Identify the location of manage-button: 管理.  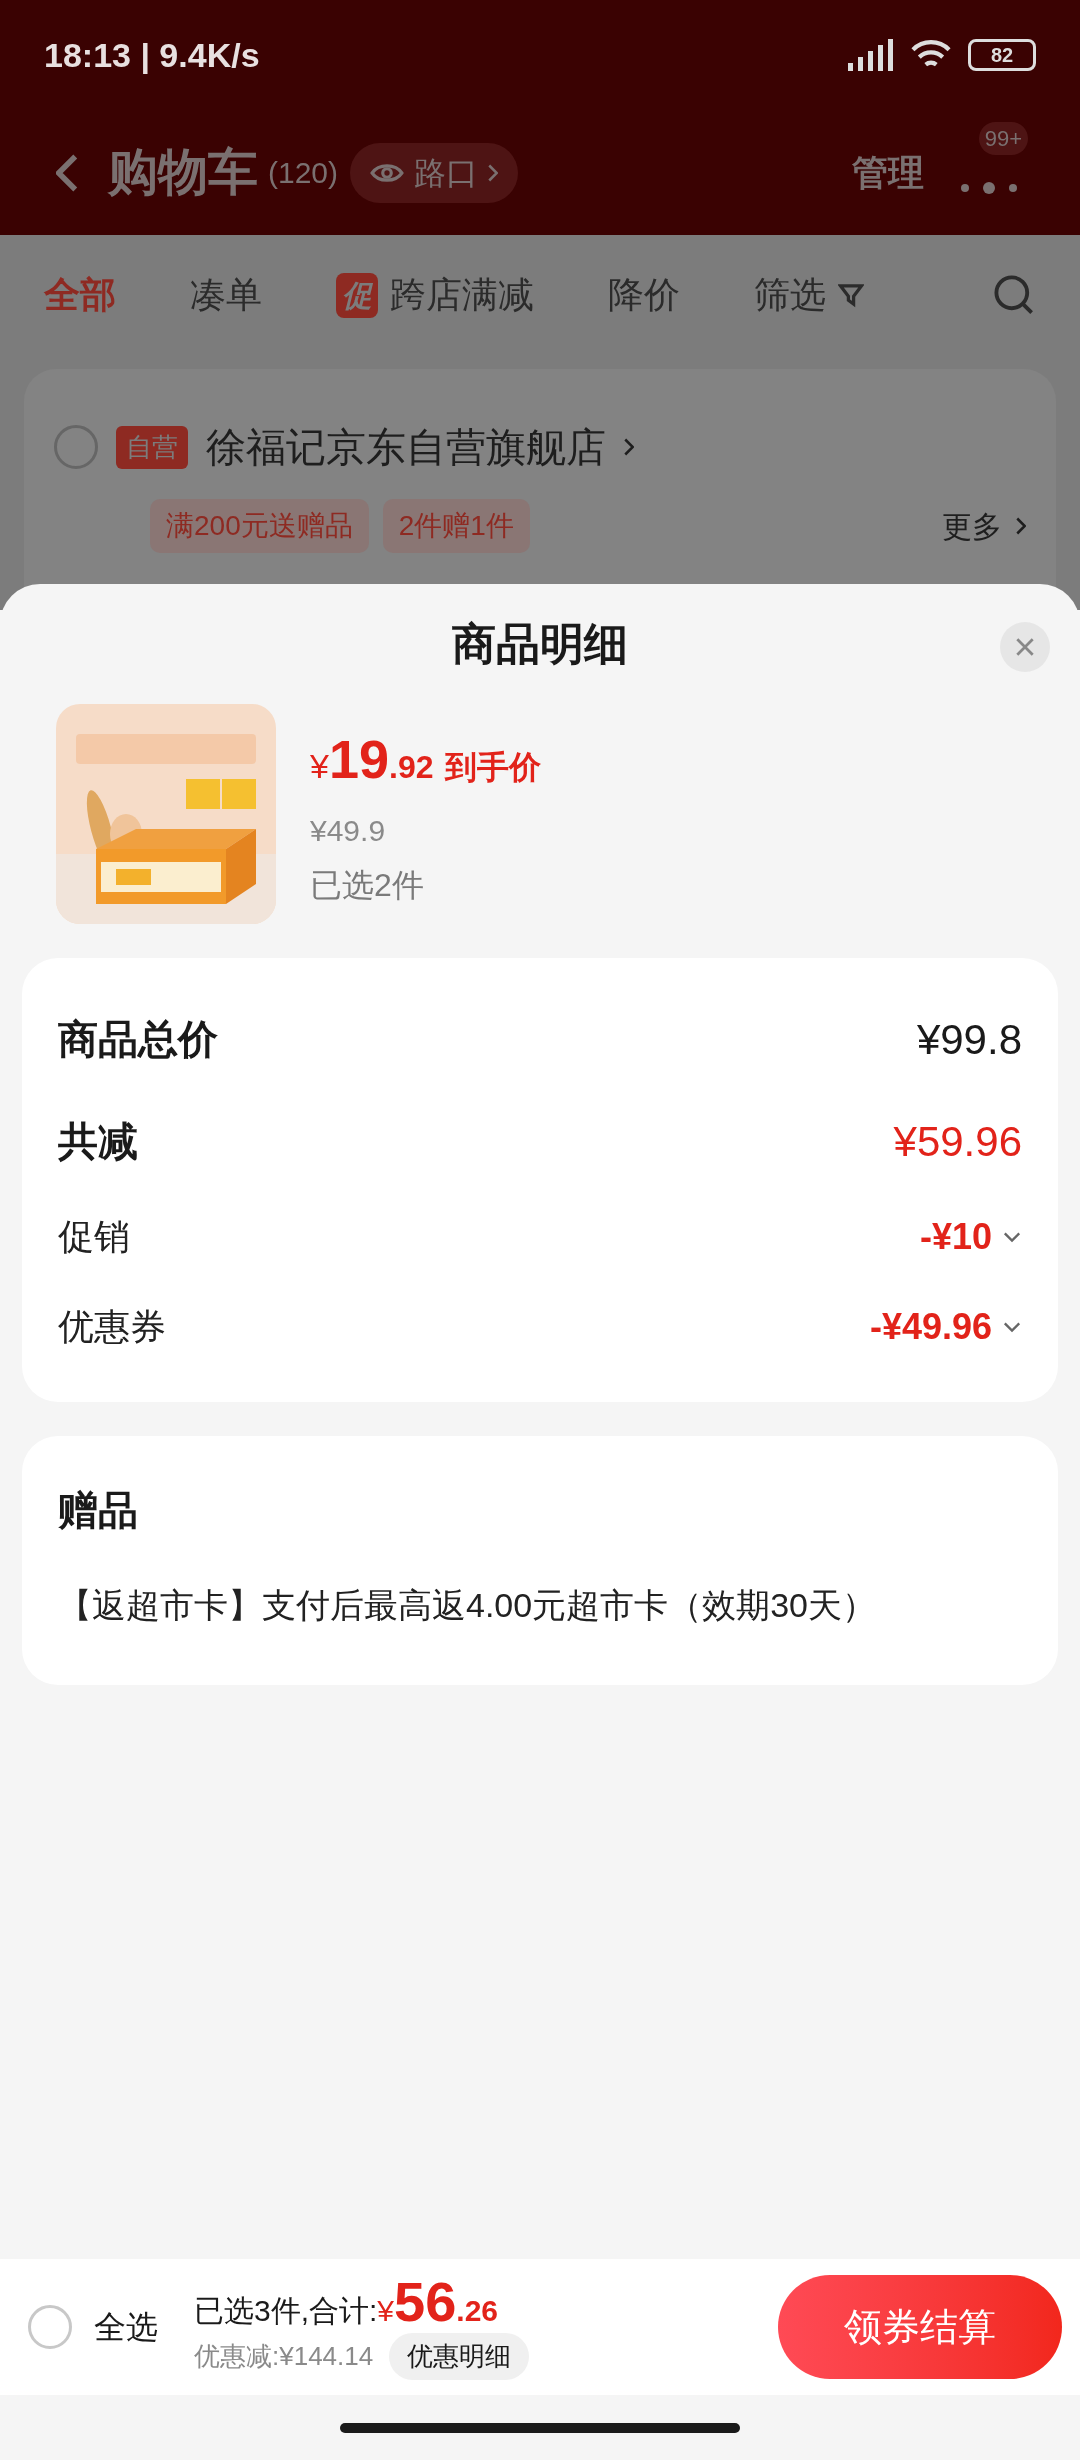
(888, 172).